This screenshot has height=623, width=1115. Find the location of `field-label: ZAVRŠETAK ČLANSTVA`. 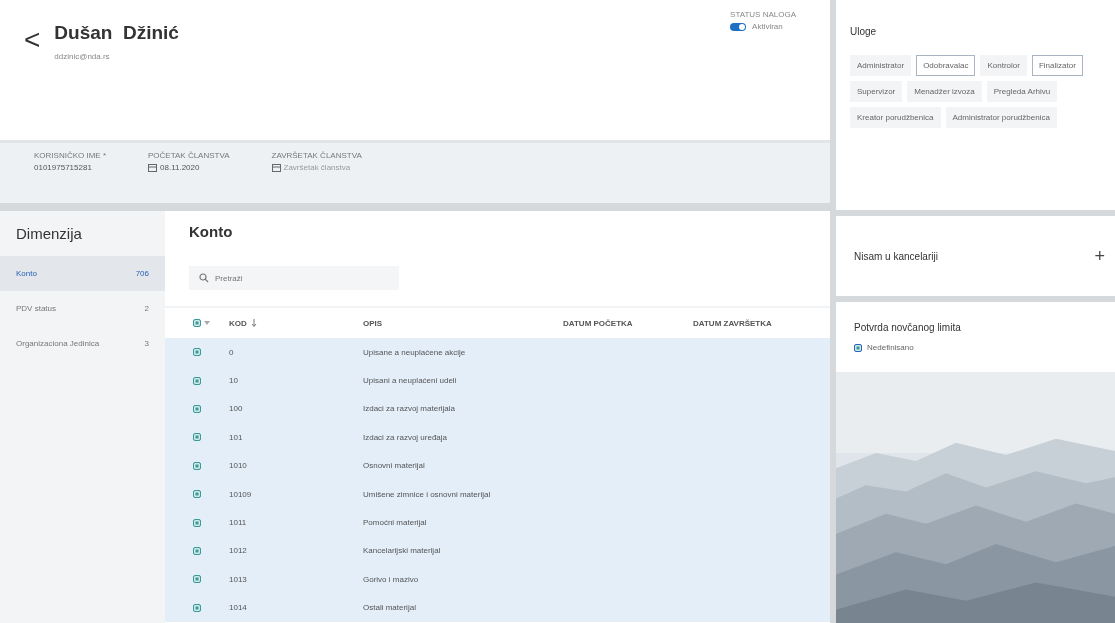

field-label: ZAVRŠETAK ČLANSTVA is located at coordinates (316, 155).